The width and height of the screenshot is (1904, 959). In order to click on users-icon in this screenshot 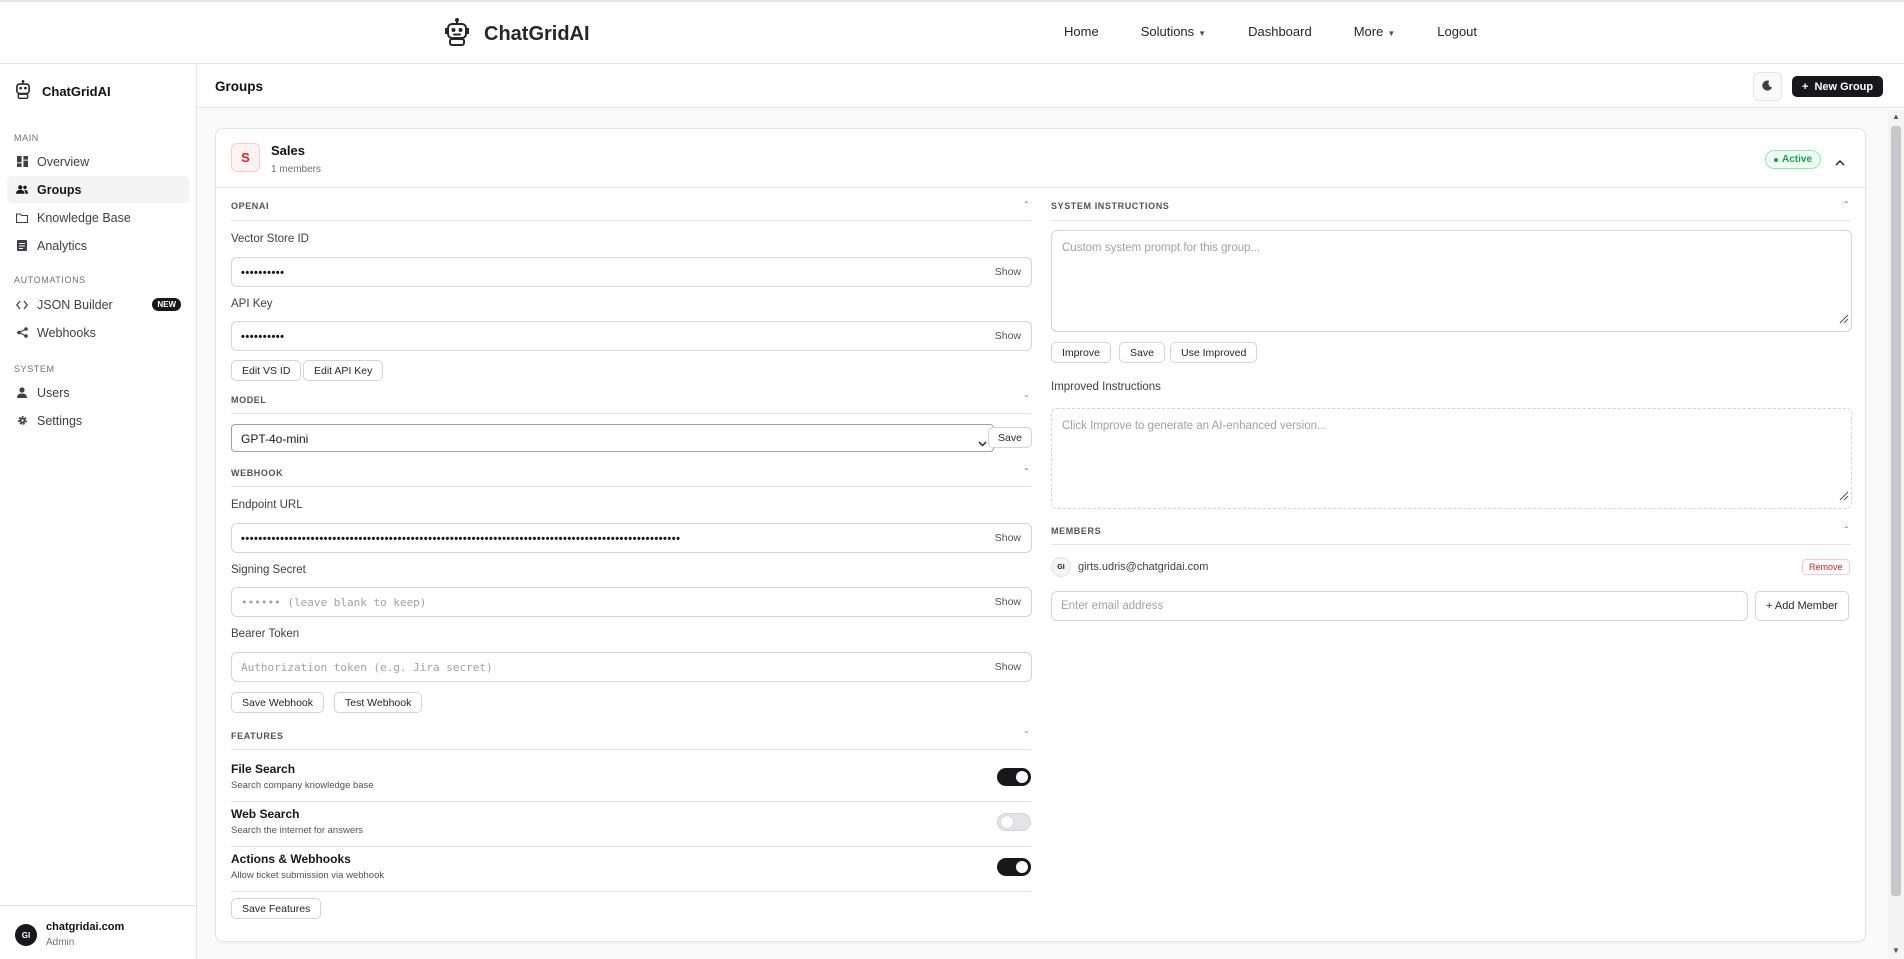, I will do `click(22, 190)`.